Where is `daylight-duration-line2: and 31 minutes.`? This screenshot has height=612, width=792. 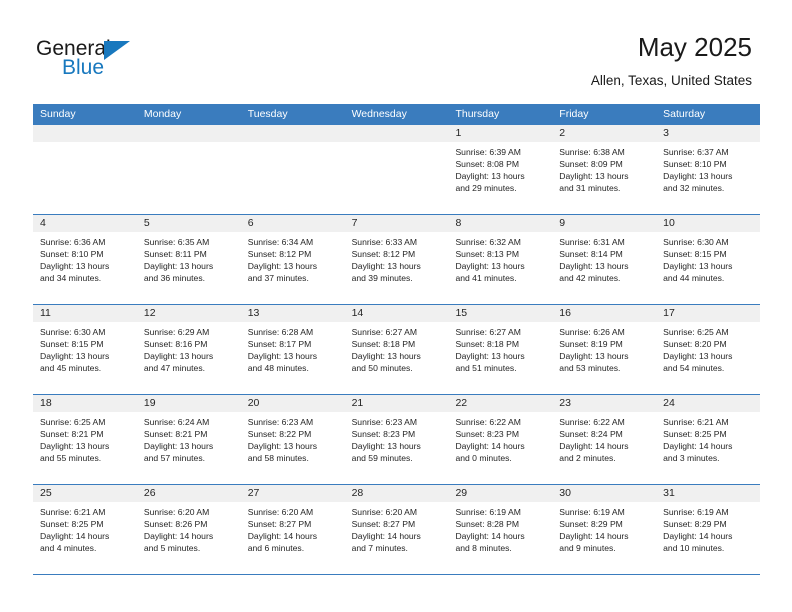
daylight-duration-line2: and 31 minutes. is located at coordinates (590, 188).